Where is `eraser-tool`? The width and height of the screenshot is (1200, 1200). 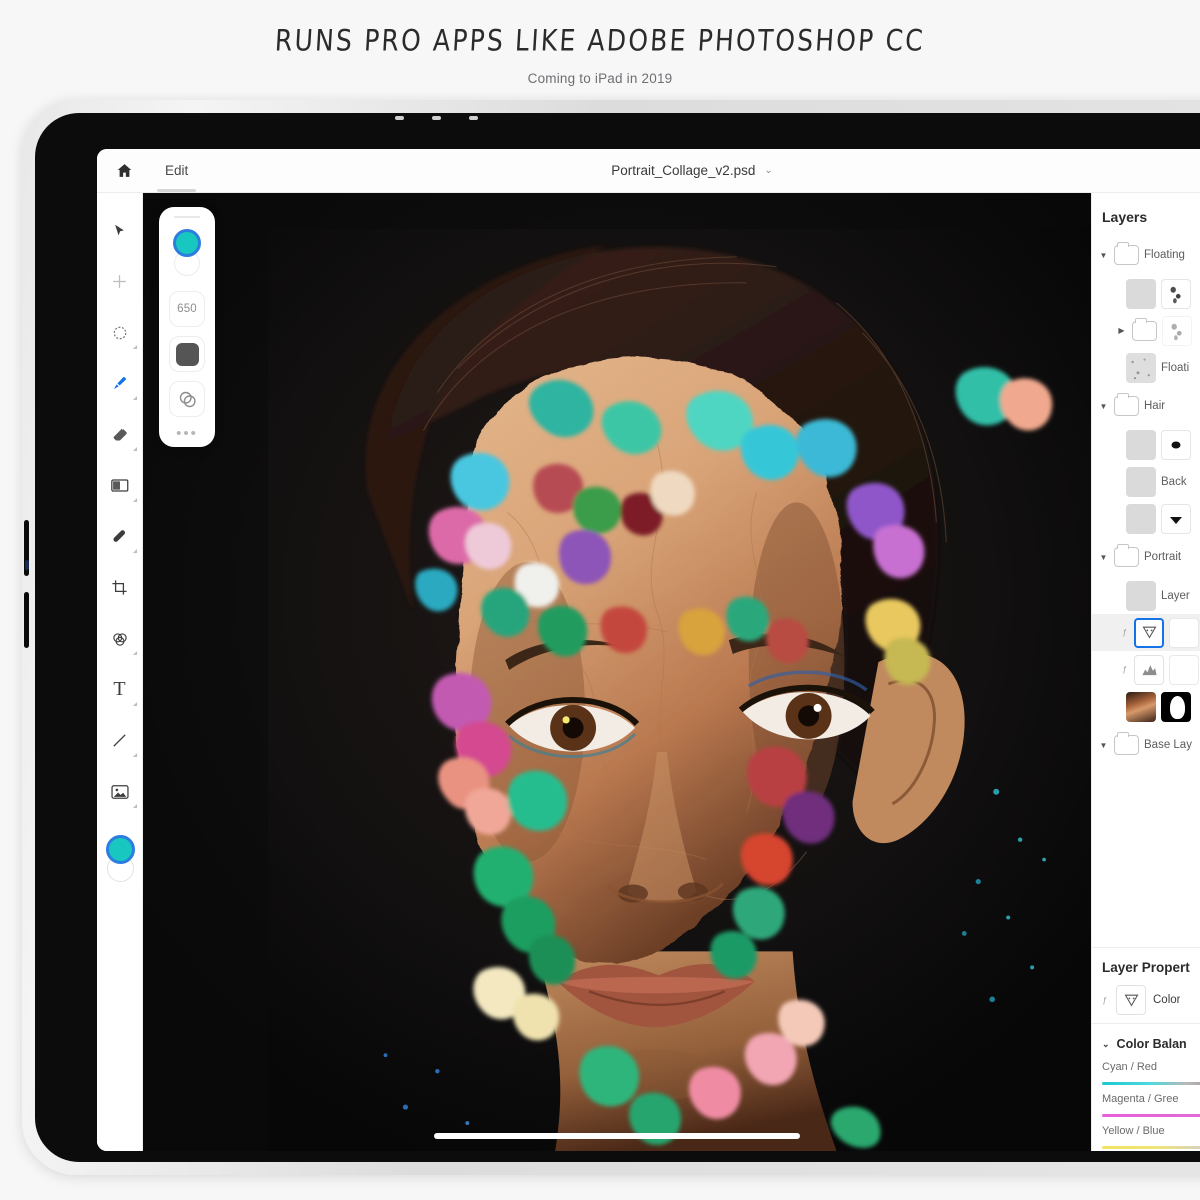
eraser-tool is located at coordinates (120, 434).